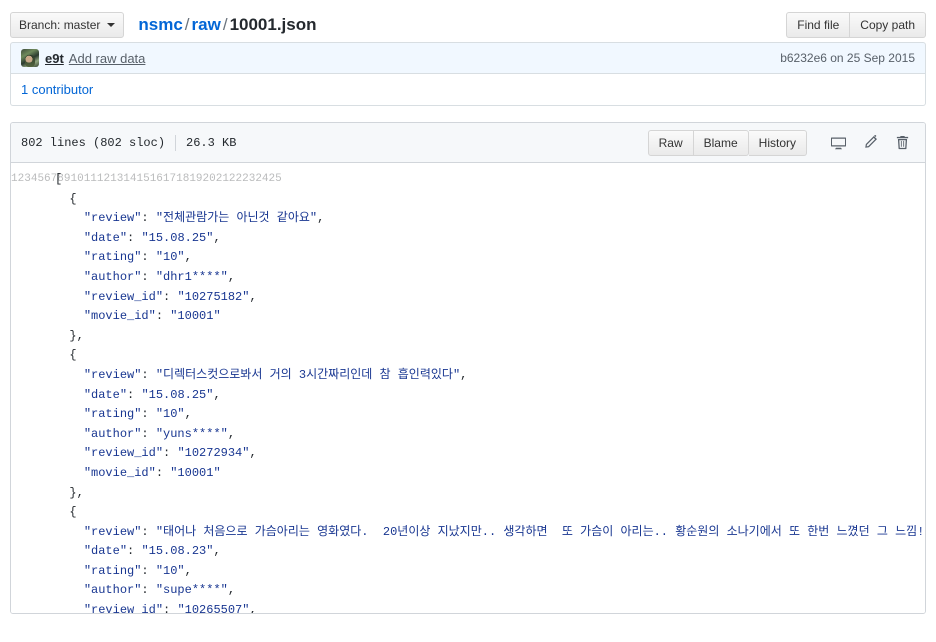  What do you see at coordinates (902, 143) in the screenshot?
I see `trash-icon` at bounding box center [902, 143].